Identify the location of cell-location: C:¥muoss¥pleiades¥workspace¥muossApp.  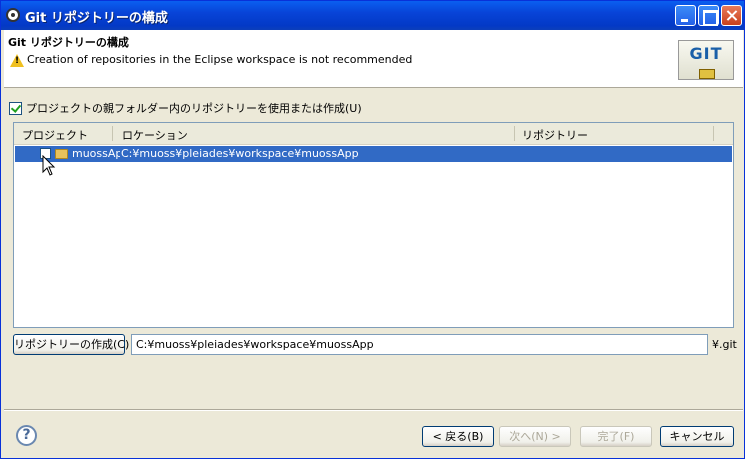
(240, 153).